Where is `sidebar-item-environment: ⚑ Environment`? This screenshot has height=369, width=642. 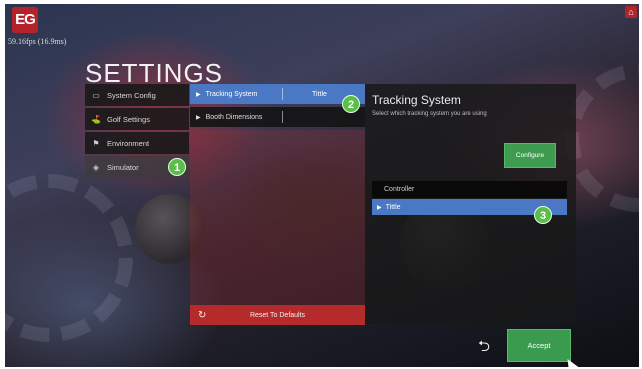
sidebar-item-environment: ⚑ Environment is located at coordinates (137, 143).